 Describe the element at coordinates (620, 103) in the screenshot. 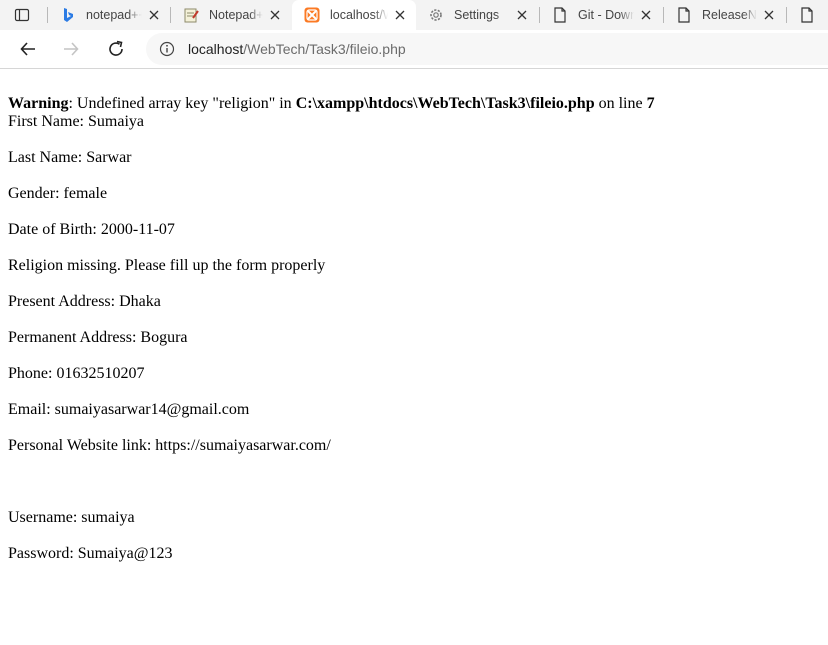

I see `warning-on-line: on line` at that location.